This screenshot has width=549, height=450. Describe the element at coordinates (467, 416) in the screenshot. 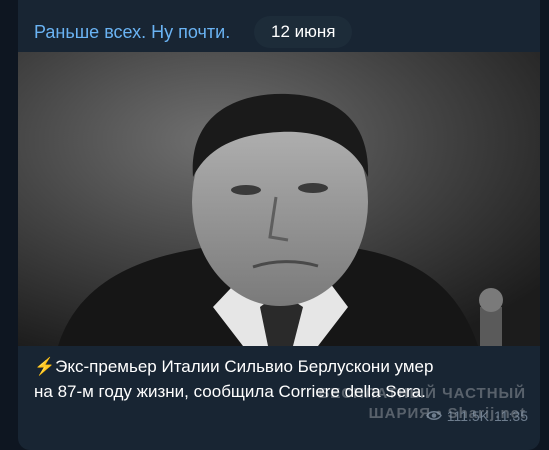

I see `view-count: 111.5K` at that location.